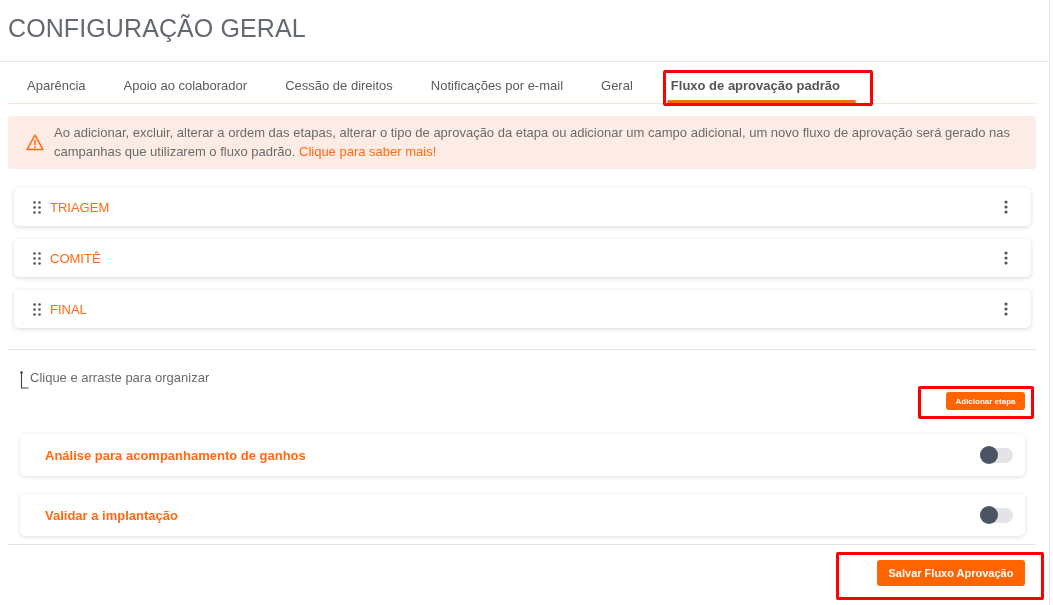  What do you see at coordinates (56, 82) in the screenshot?
I see `tab: Aparência` at bounding box center [56, 82].